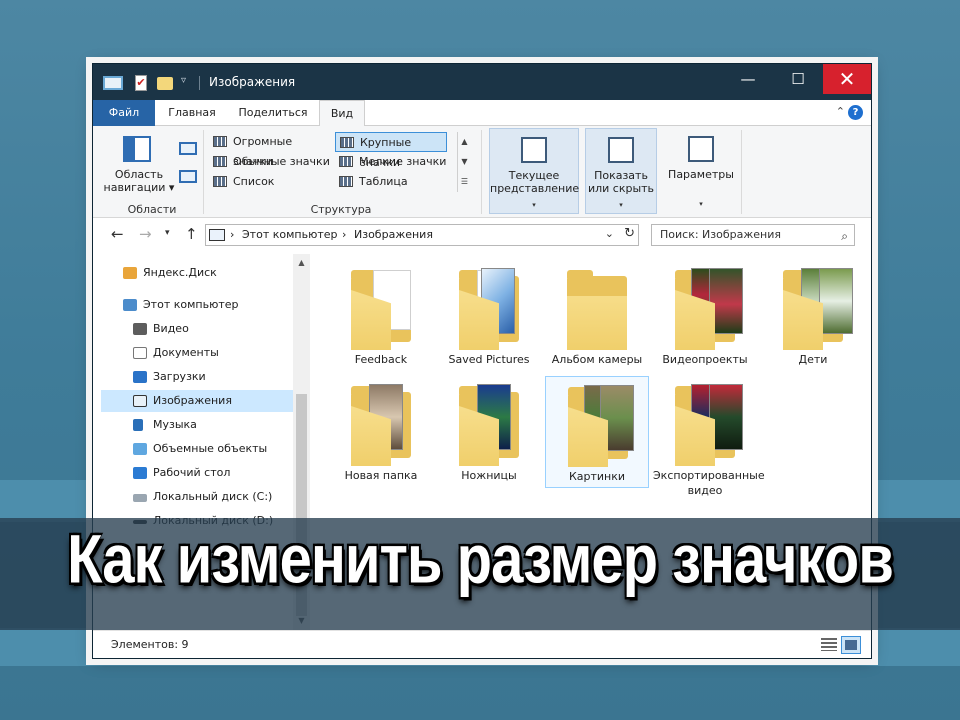 The height and width of the screenshot is (720, 960). What do you see at coordinates (199, 83) in the screenshot?
I see `toolbar-divider` at bounding box center [199, 83].